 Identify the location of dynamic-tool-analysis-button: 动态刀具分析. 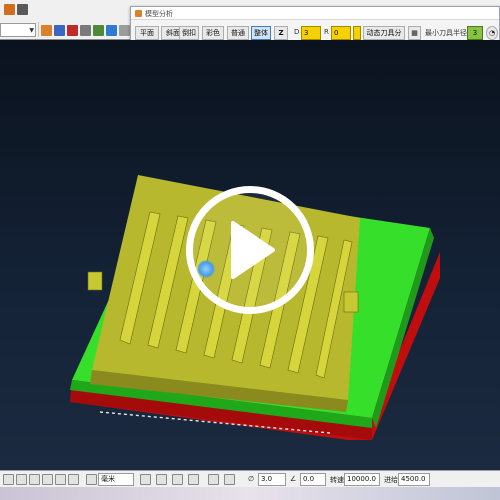
(384, 37).